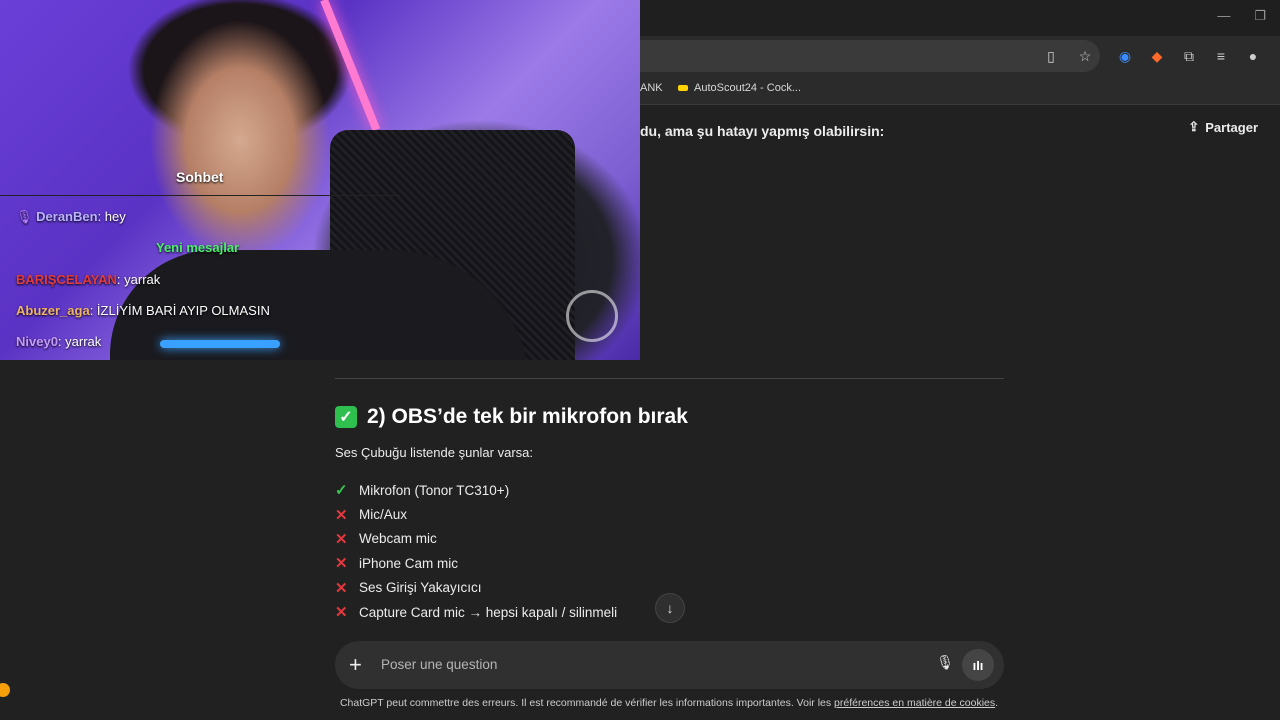  I want to click on chat-username: Nivey0, so click(37, 341).